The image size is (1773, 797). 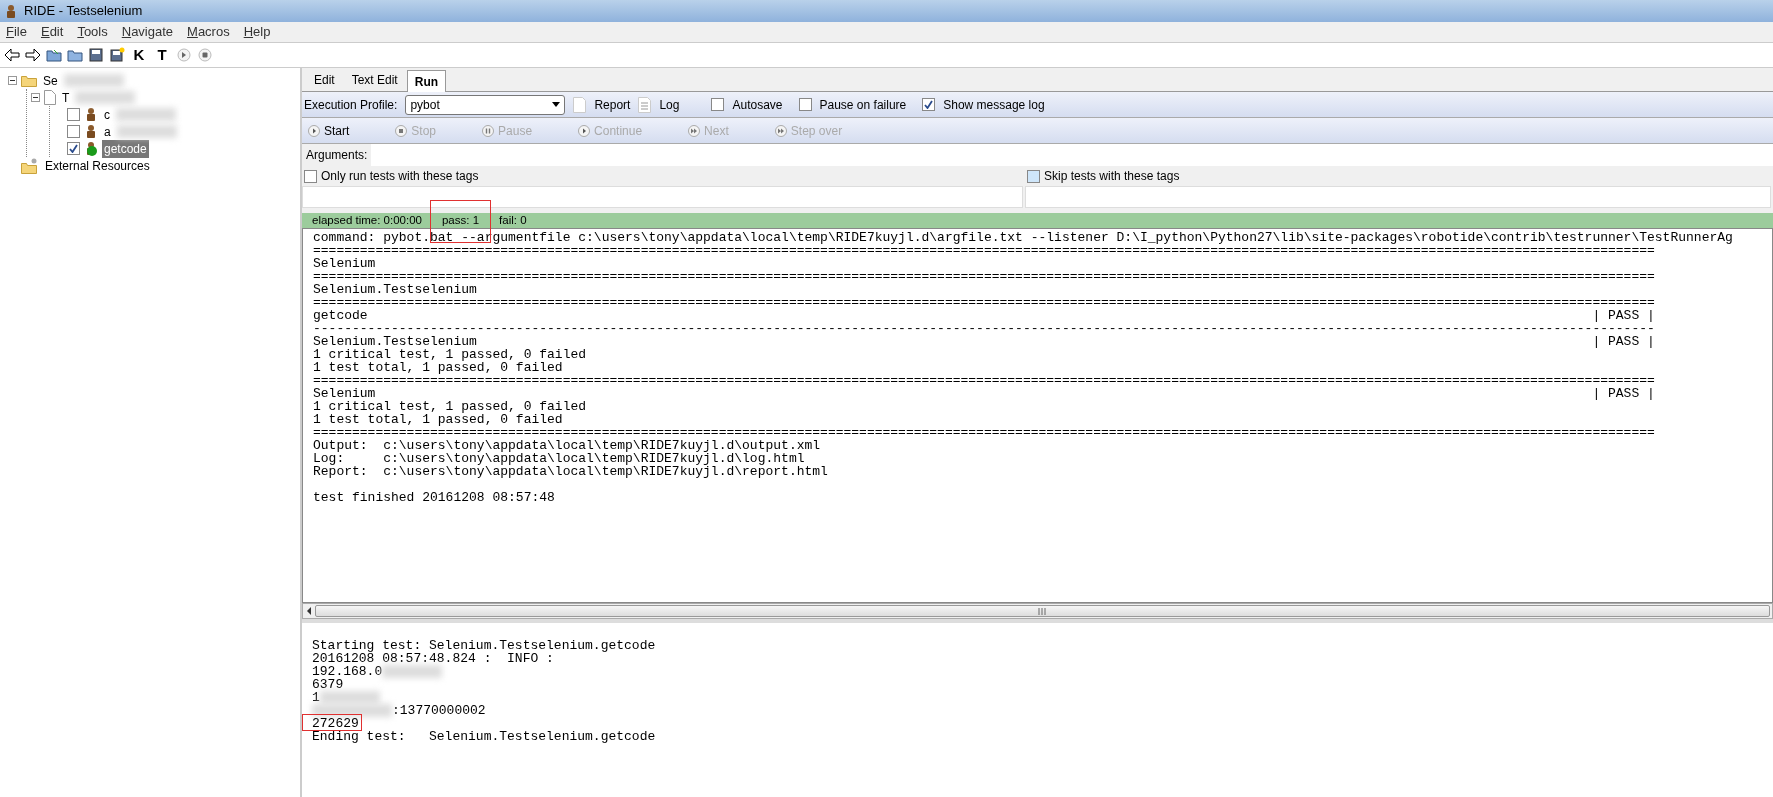 I want to click on grip-icon, so click(x=1042, y=611).